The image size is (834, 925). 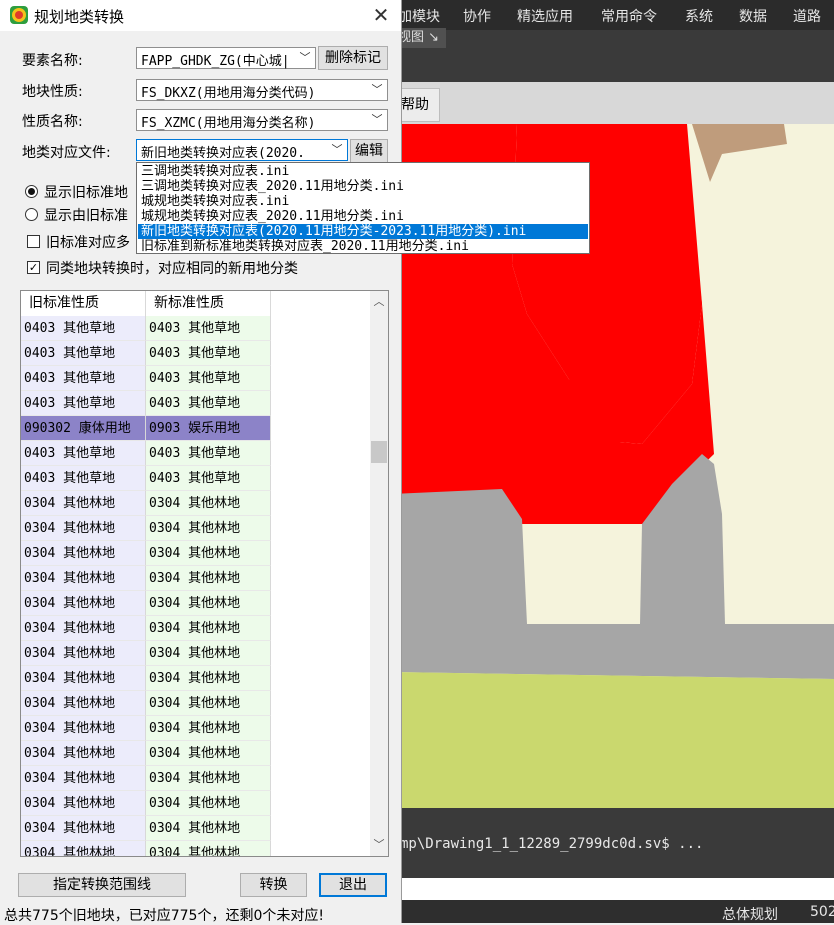 What do you see at coordinates (379, 573) in the screenshot?
I see `vertical-scrollbar: ︿ ﹀` at bounding box center [379, 573].